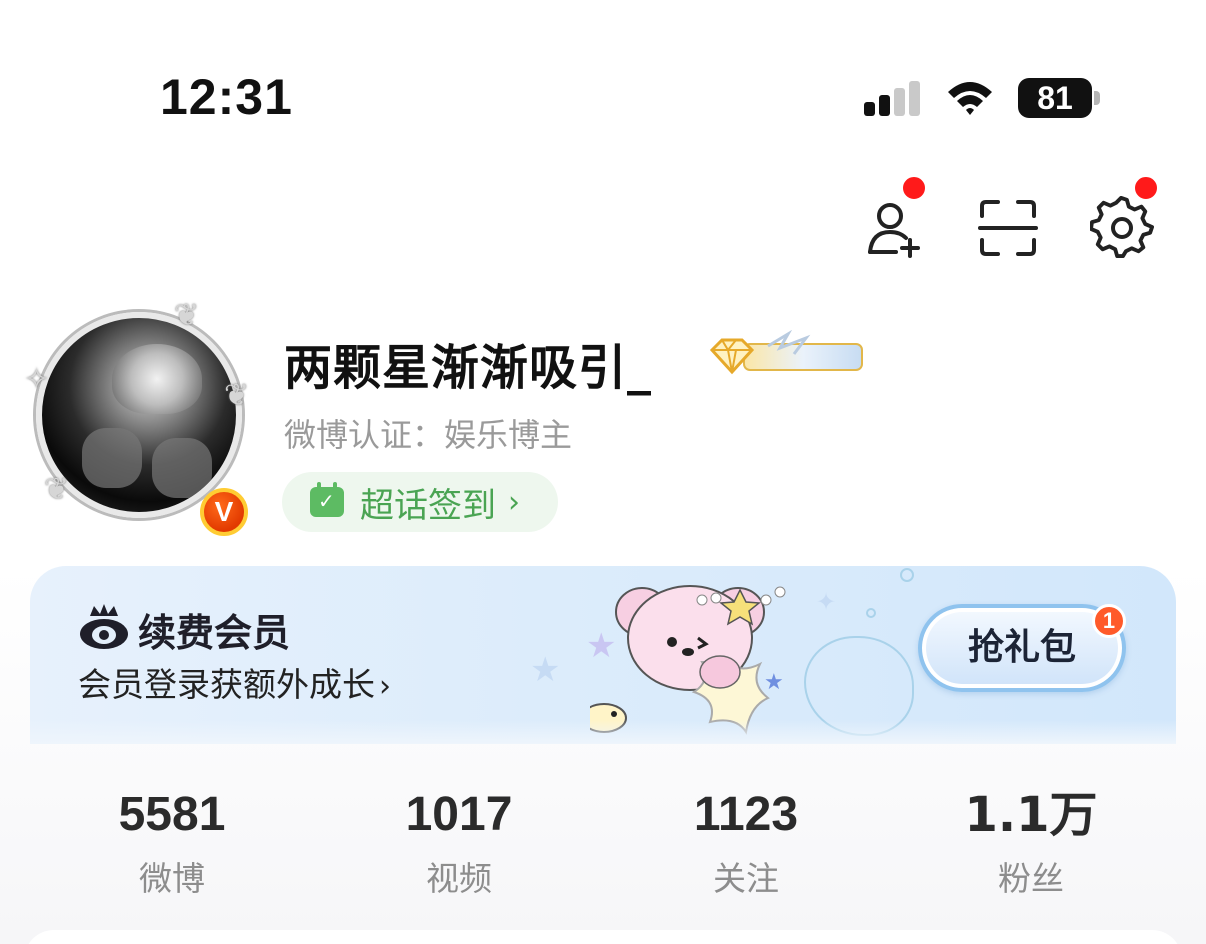 The width and height of the screenshot is (1206, 944). What do you see at coordinates (746, 878) in the screenshot?
I see `stat-label: 关注` at bounding box center [746, 878].